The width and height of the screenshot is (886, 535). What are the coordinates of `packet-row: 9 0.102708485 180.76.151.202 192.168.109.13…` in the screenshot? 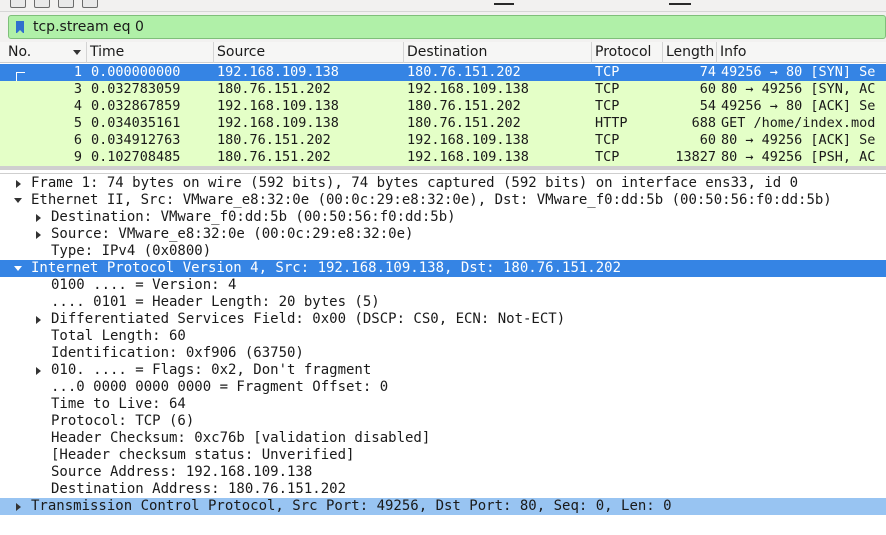 It's located at (443, 157).